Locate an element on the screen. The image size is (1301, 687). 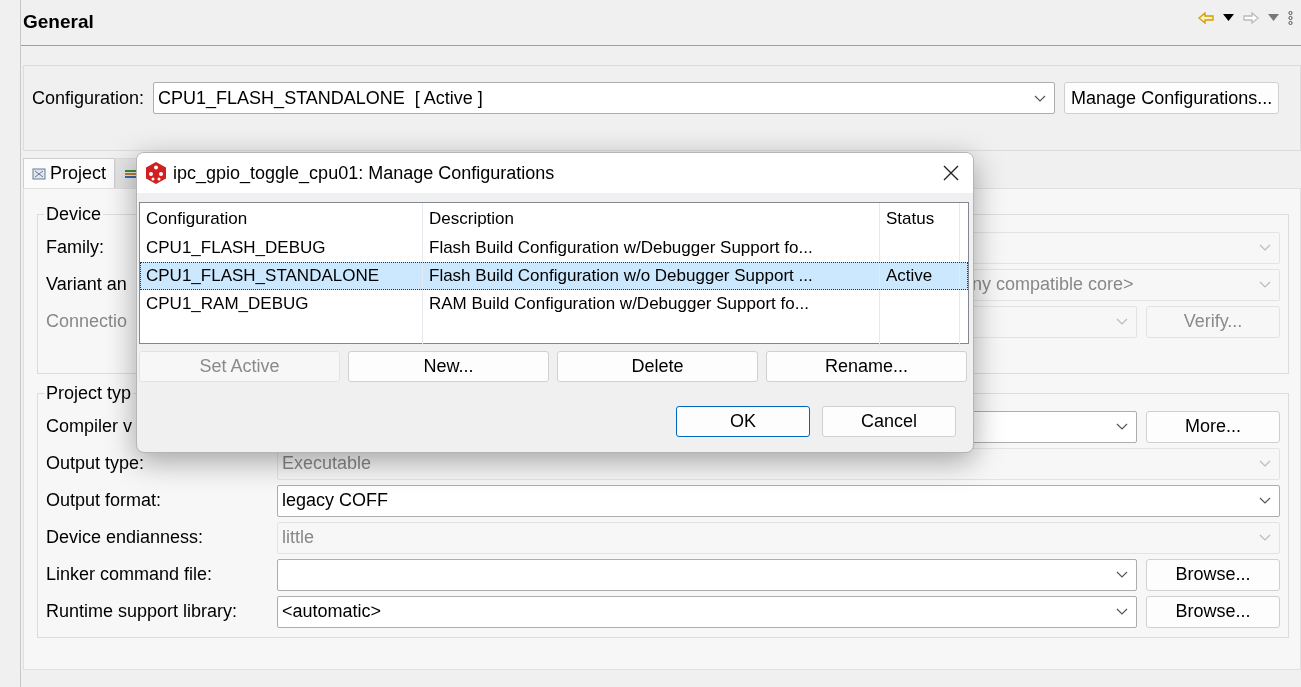
column-header: Description is located at coordinates (651, 218).